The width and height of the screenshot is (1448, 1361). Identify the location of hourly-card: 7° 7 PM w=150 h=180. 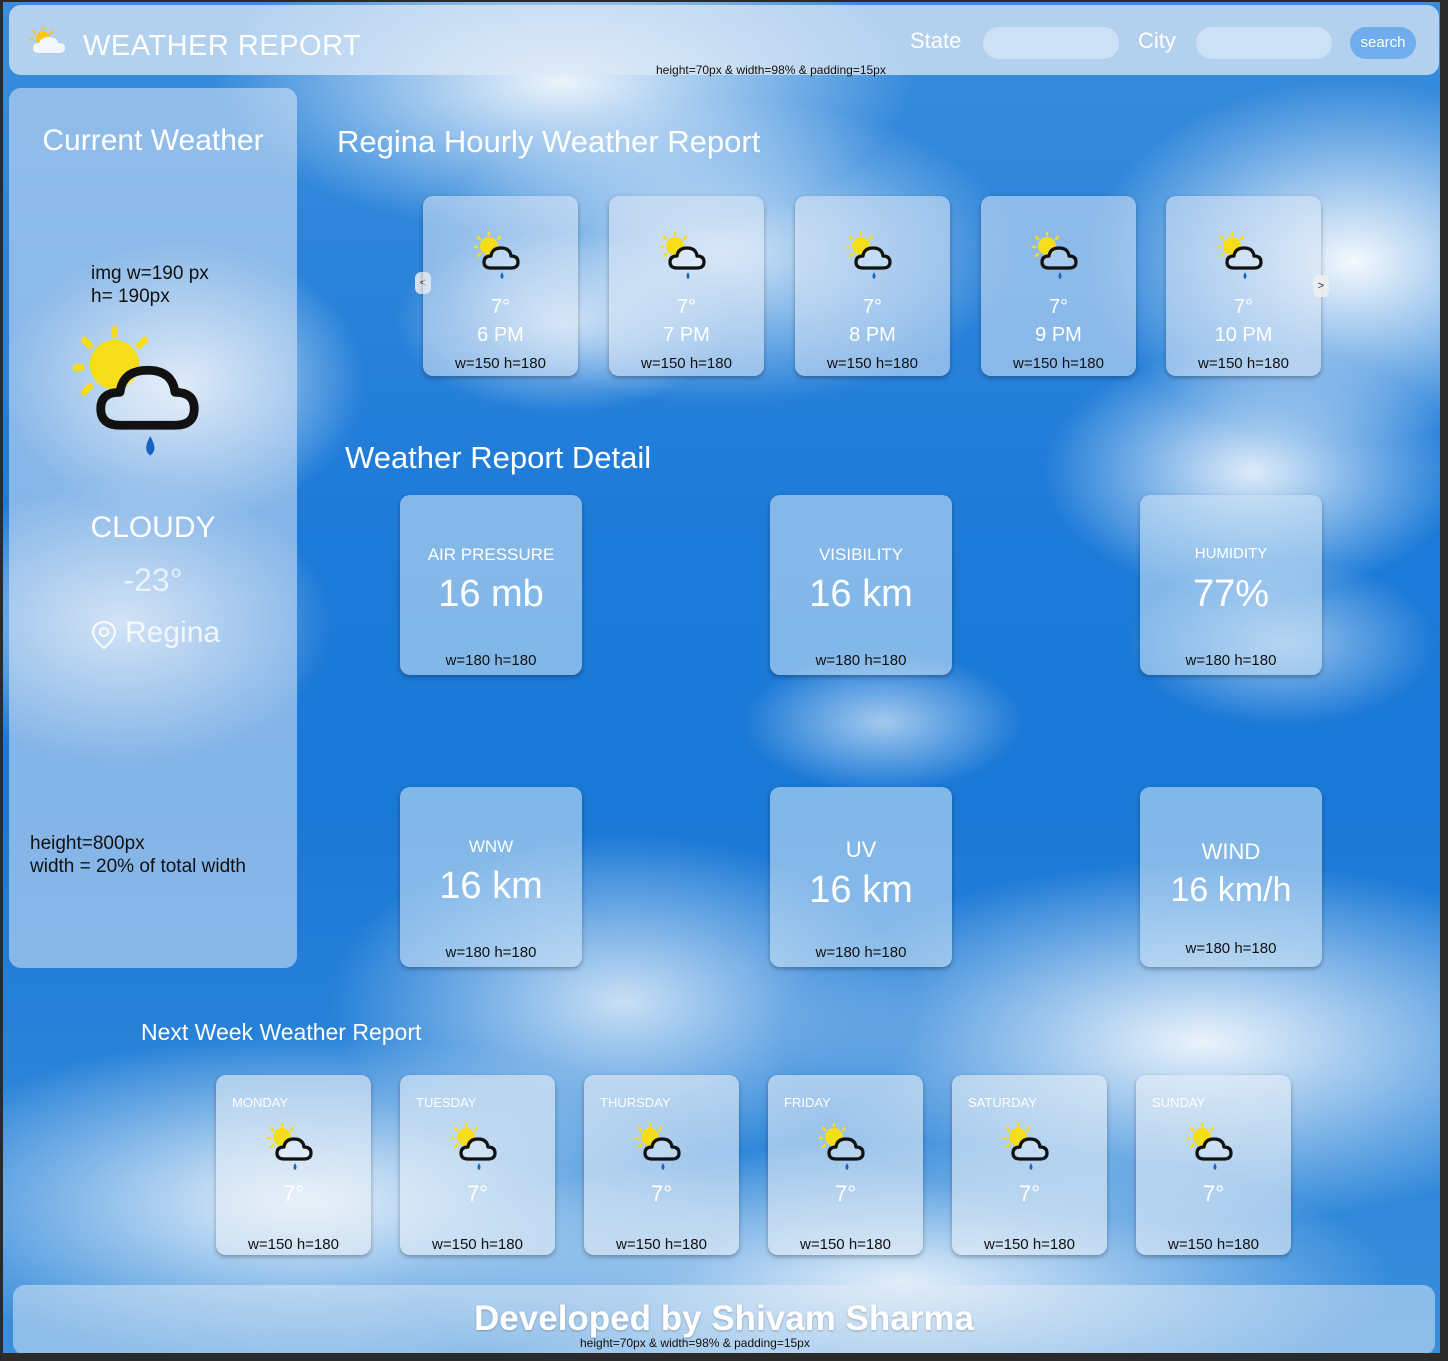
(686, 286).